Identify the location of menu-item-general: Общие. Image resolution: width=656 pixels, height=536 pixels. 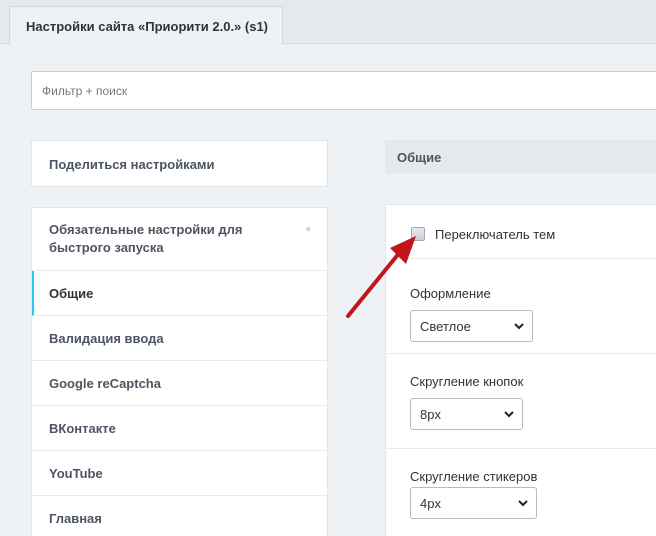
(179, 293).